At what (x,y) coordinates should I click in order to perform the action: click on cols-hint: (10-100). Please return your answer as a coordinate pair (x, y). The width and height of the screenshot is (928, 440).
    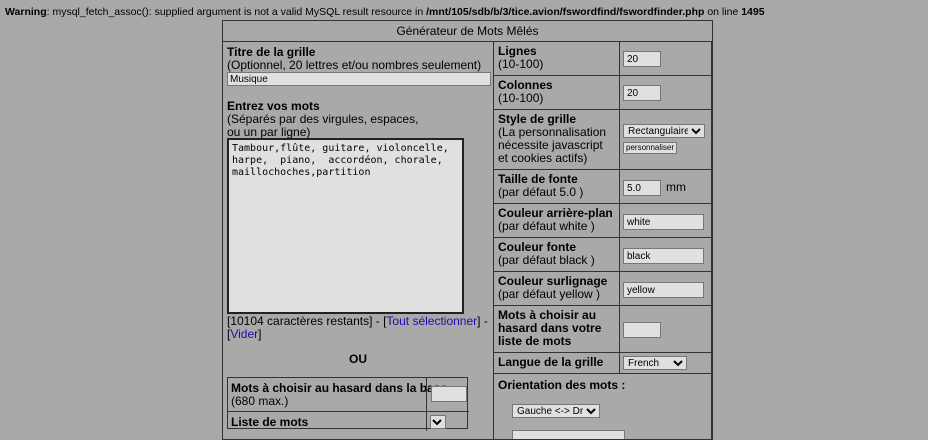
    Looking at the image, I should click on (521, 98).